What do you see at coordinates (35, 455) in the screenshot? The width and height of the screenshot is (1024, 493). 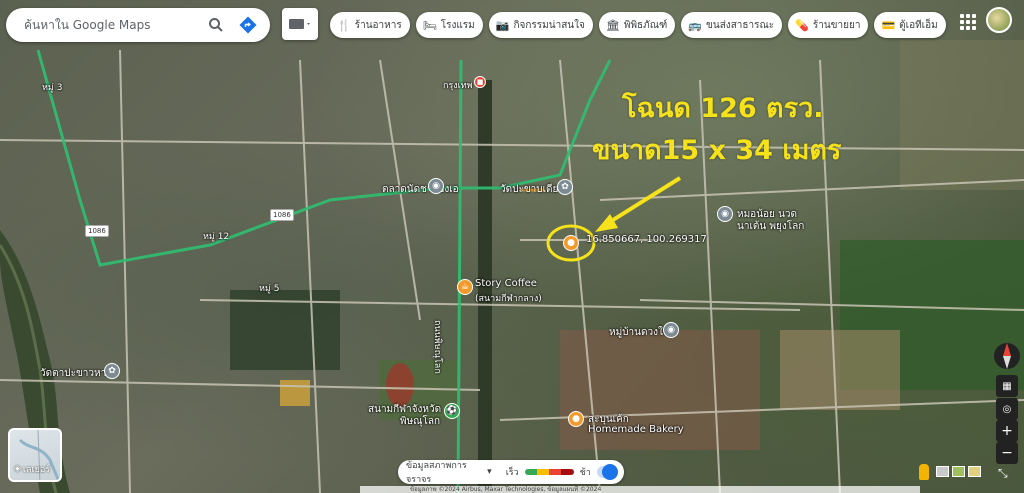 I see `layers-button: ◈ เลเยอร์` at bounding box center [35, 455].